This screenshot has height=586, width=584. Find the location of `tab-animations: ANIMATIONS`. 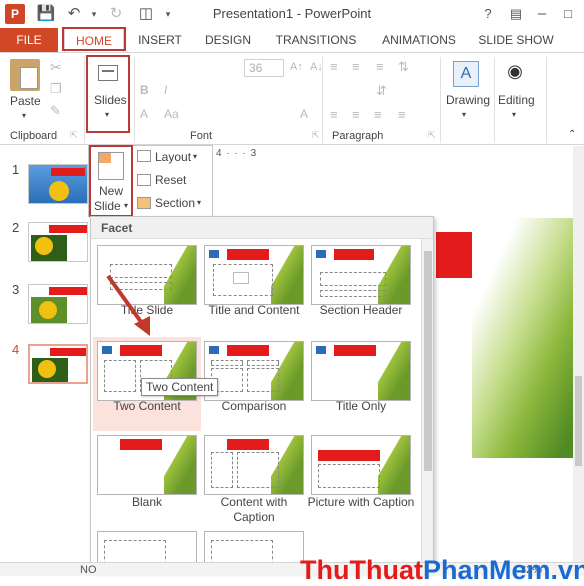

tab-animations: ANIMATIONS is located at coordinates (419, 40).